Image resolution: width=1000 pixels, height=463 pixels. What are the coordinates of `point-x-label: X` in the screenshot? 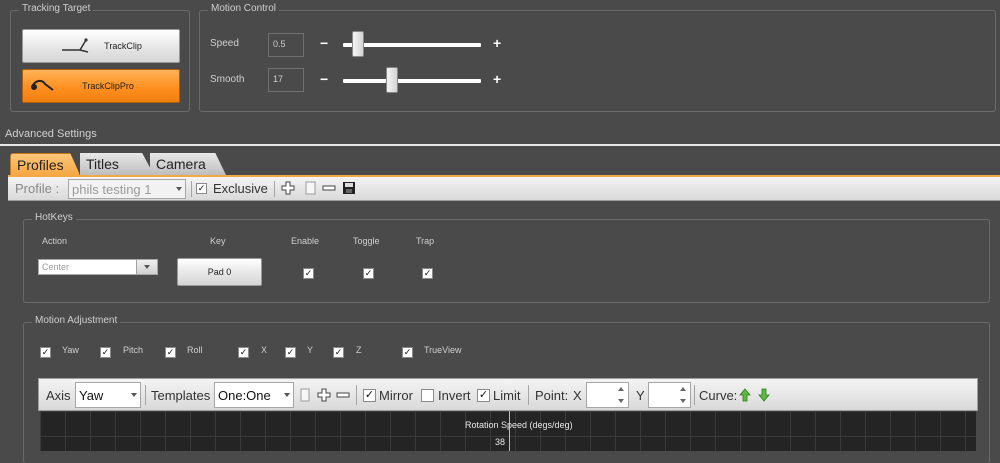 It's located at (577, 395).